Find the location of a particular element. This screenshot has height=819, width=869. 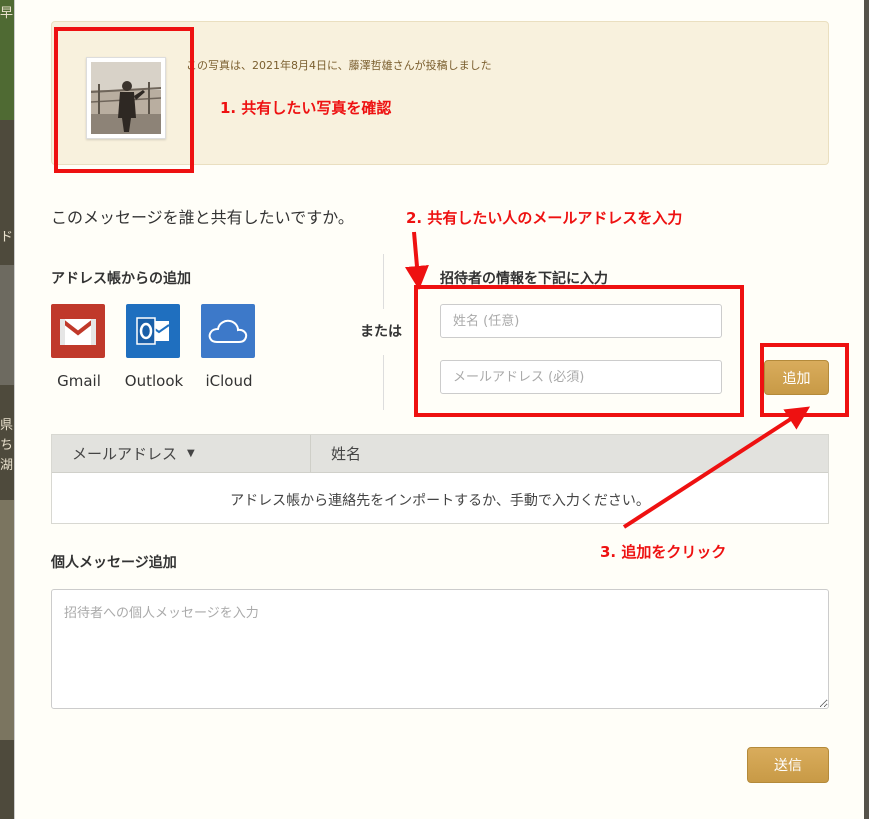

background-text: 県 is located at coordinates (7, 425).